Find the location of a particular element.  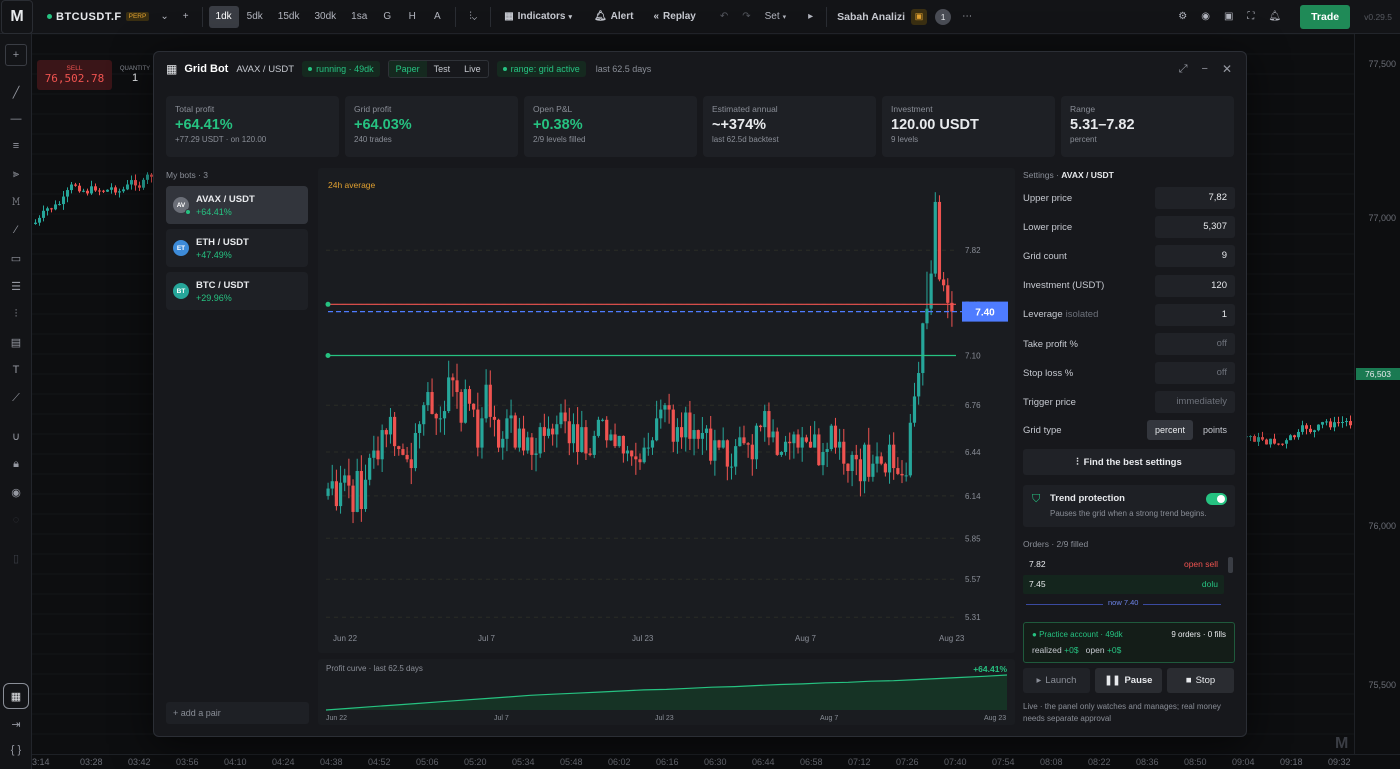

mode-test: Test is located at coordinates (442, 69).